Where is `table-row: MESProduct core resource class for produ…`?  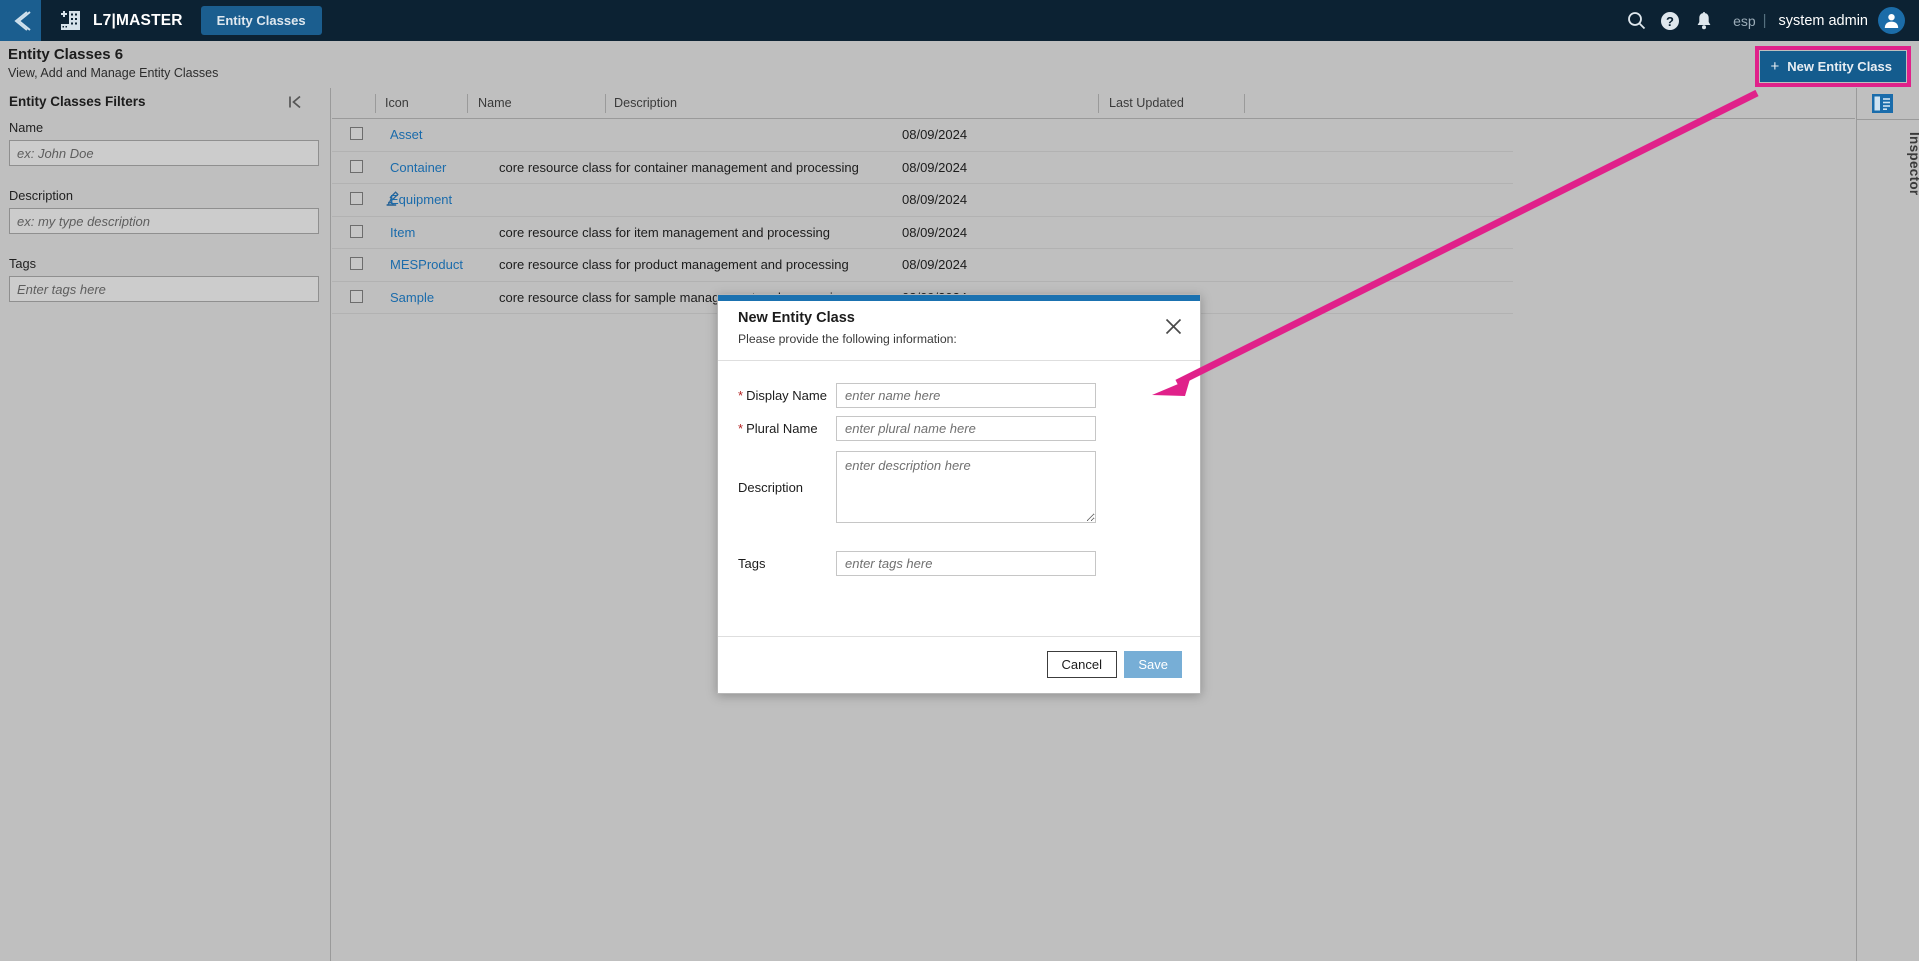
table-row: MESProduct core resource class for produ… is located at coordinates (922, 265).